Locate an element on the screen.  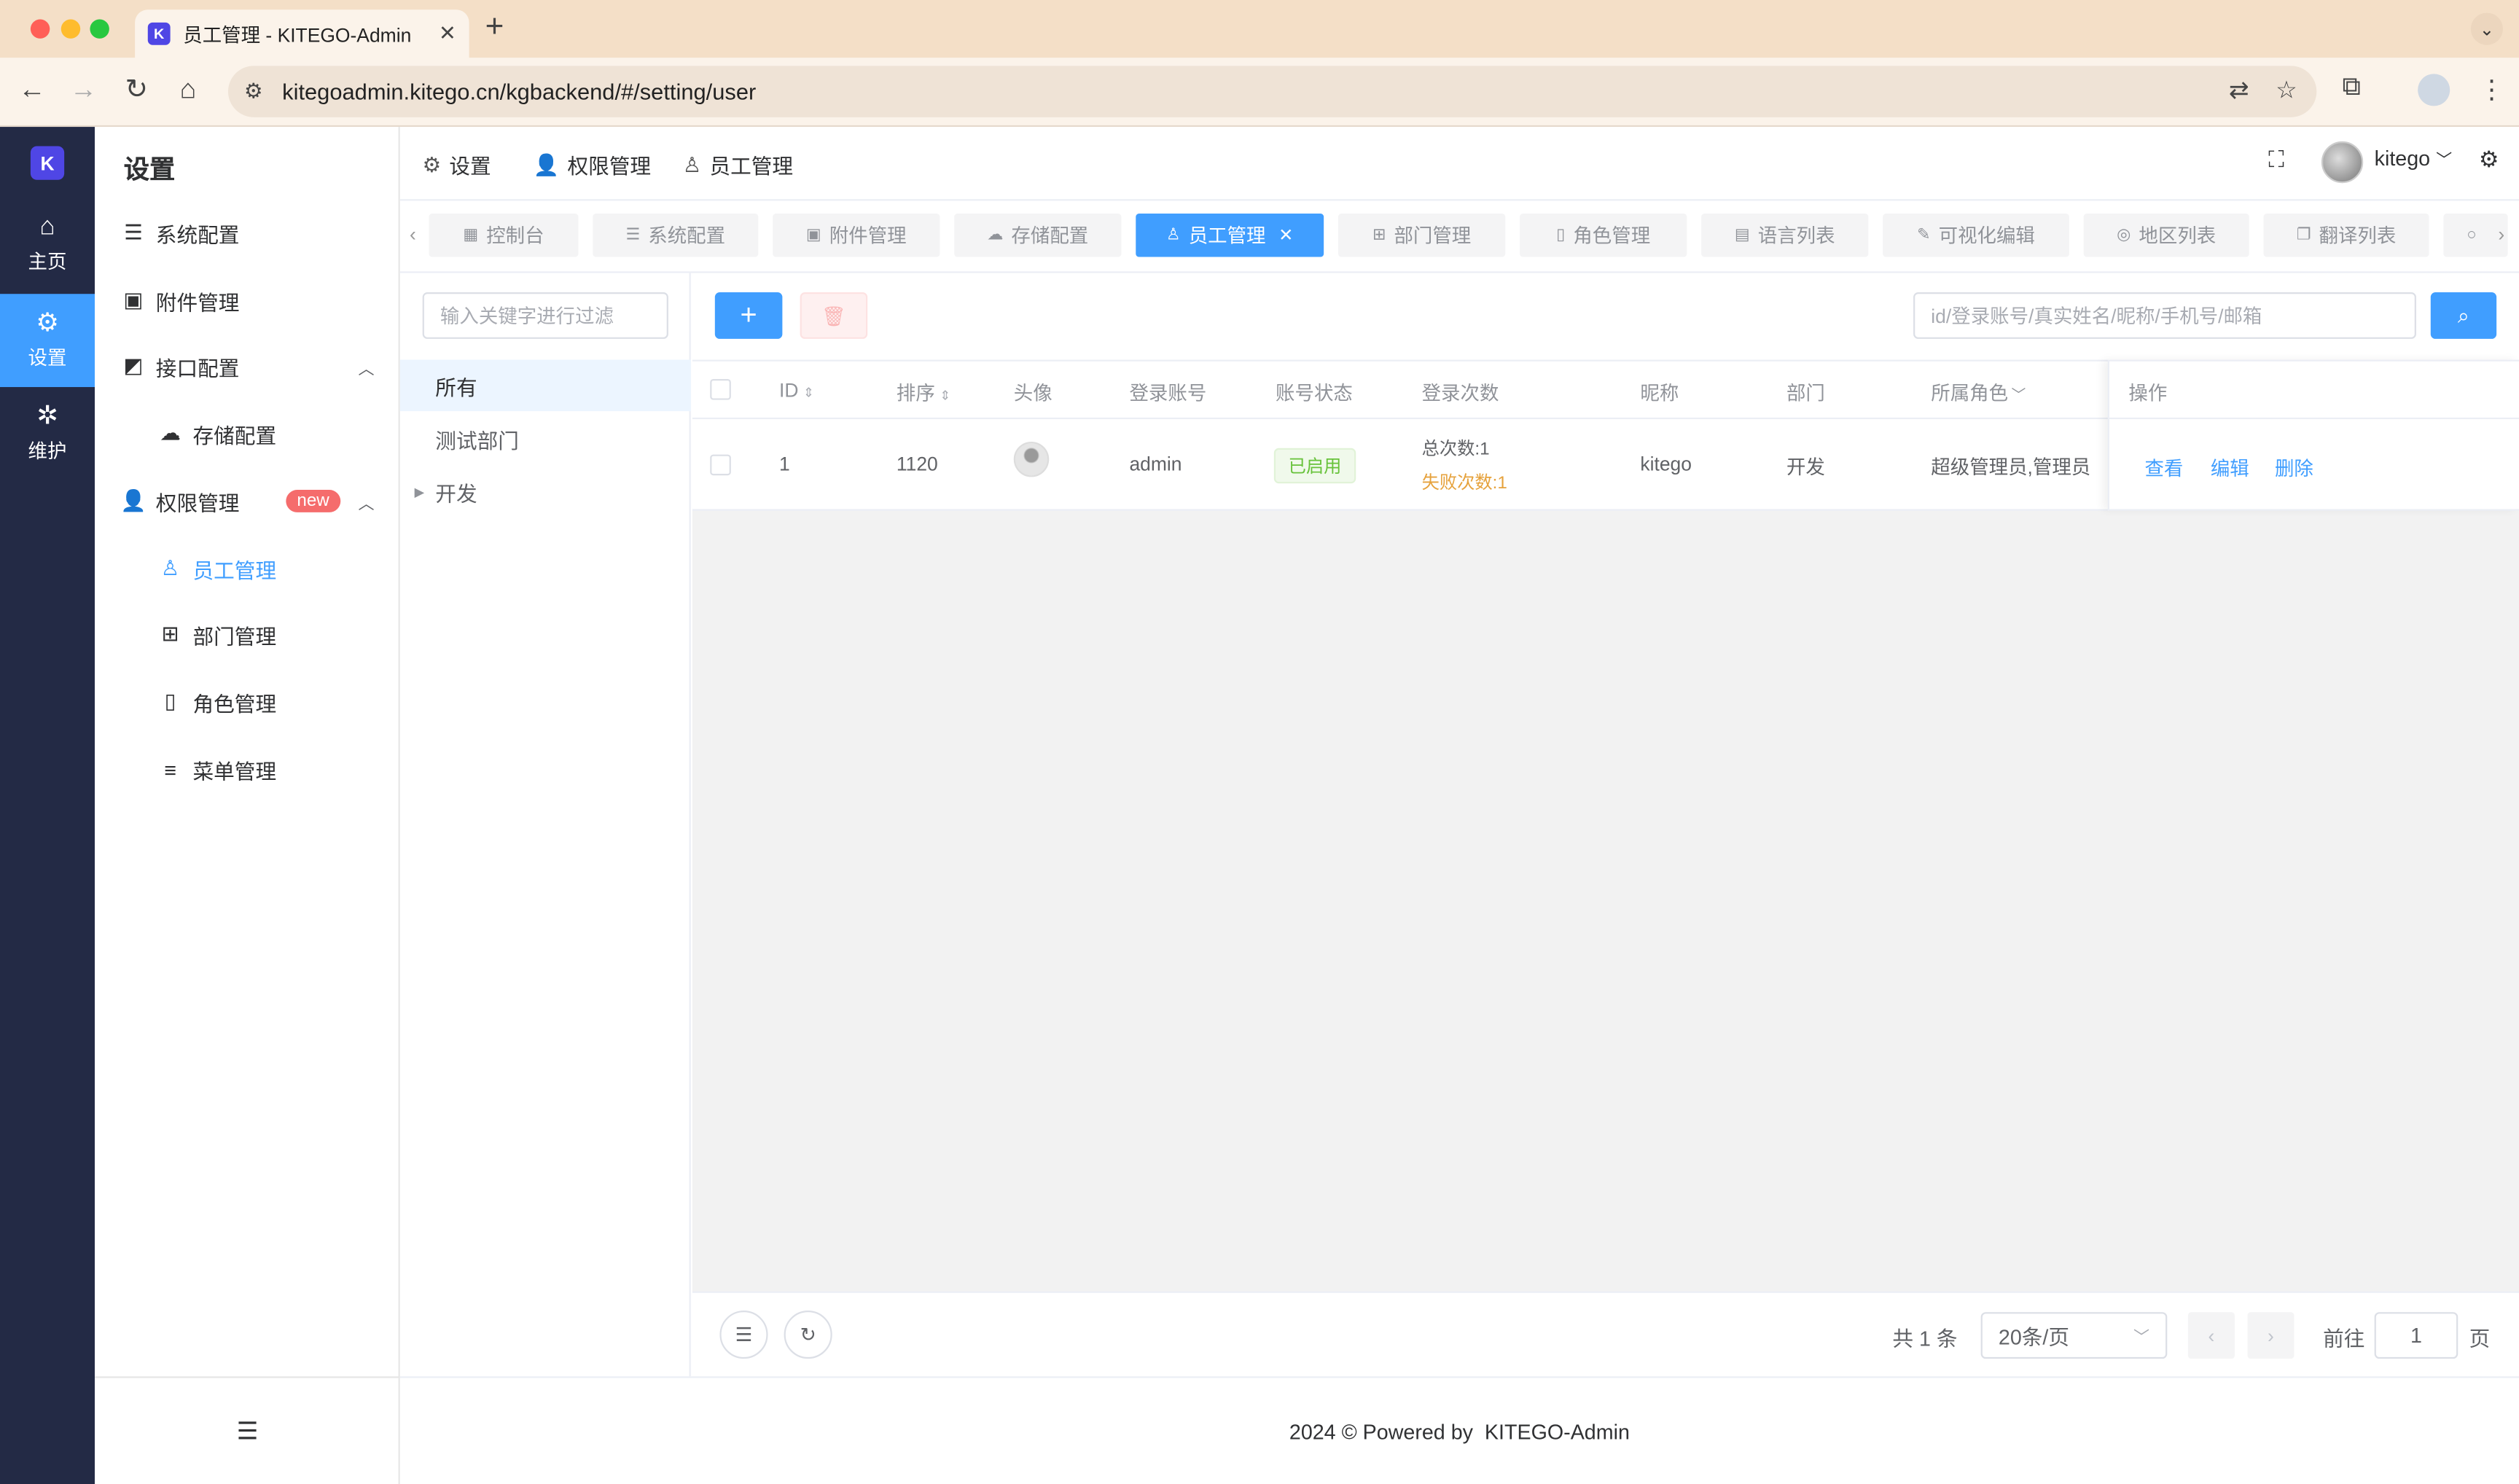
column-header-sort: 排序 ⇕ is located at coordinates (923, 392).